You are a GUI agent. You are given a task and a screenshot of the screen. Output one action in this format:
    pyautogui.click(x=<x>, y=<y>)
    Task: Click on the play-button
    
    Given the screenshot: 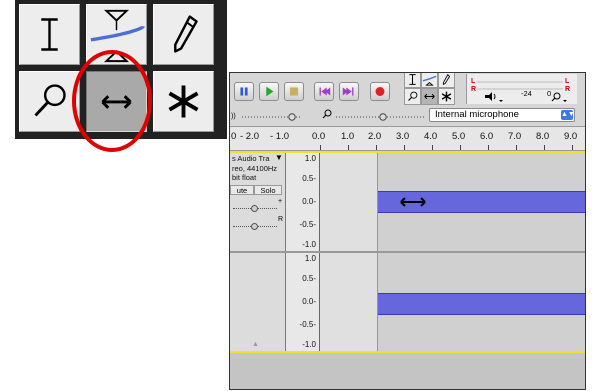 What is the action you would take?
    pyautogui.click(x=269, y=91)
    